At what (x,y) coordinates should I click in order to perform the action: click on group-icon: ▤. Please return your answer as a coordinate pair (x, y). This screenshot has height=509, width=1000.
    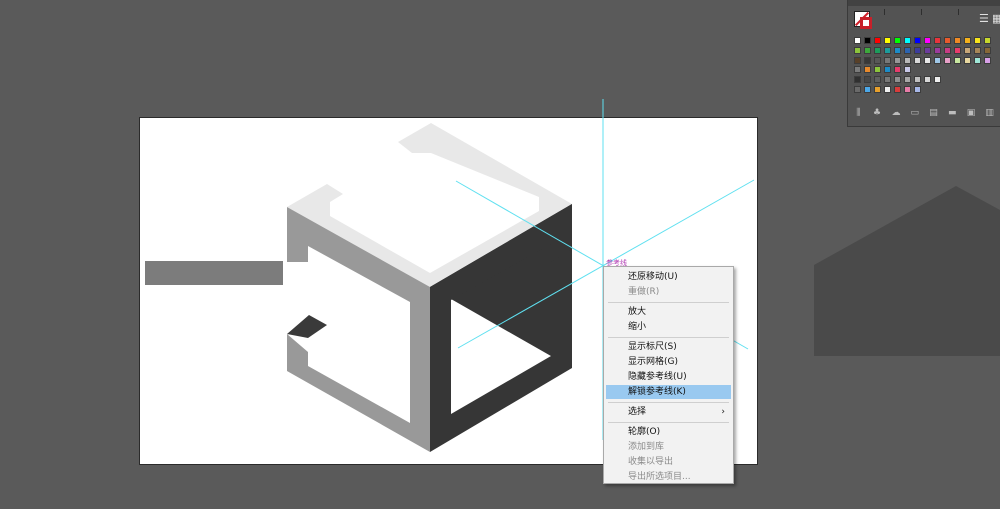
    Looking at the image, I should click on (933, 113).